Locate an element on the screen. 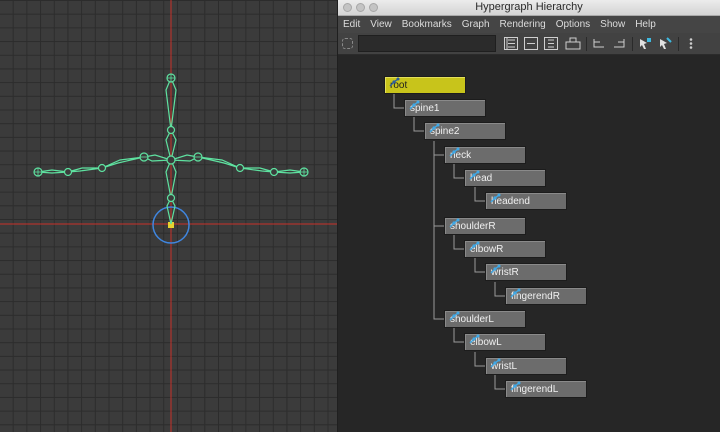 The image size is (720, 432). hierarchy-view-icon is located at coordinates (511, 43).